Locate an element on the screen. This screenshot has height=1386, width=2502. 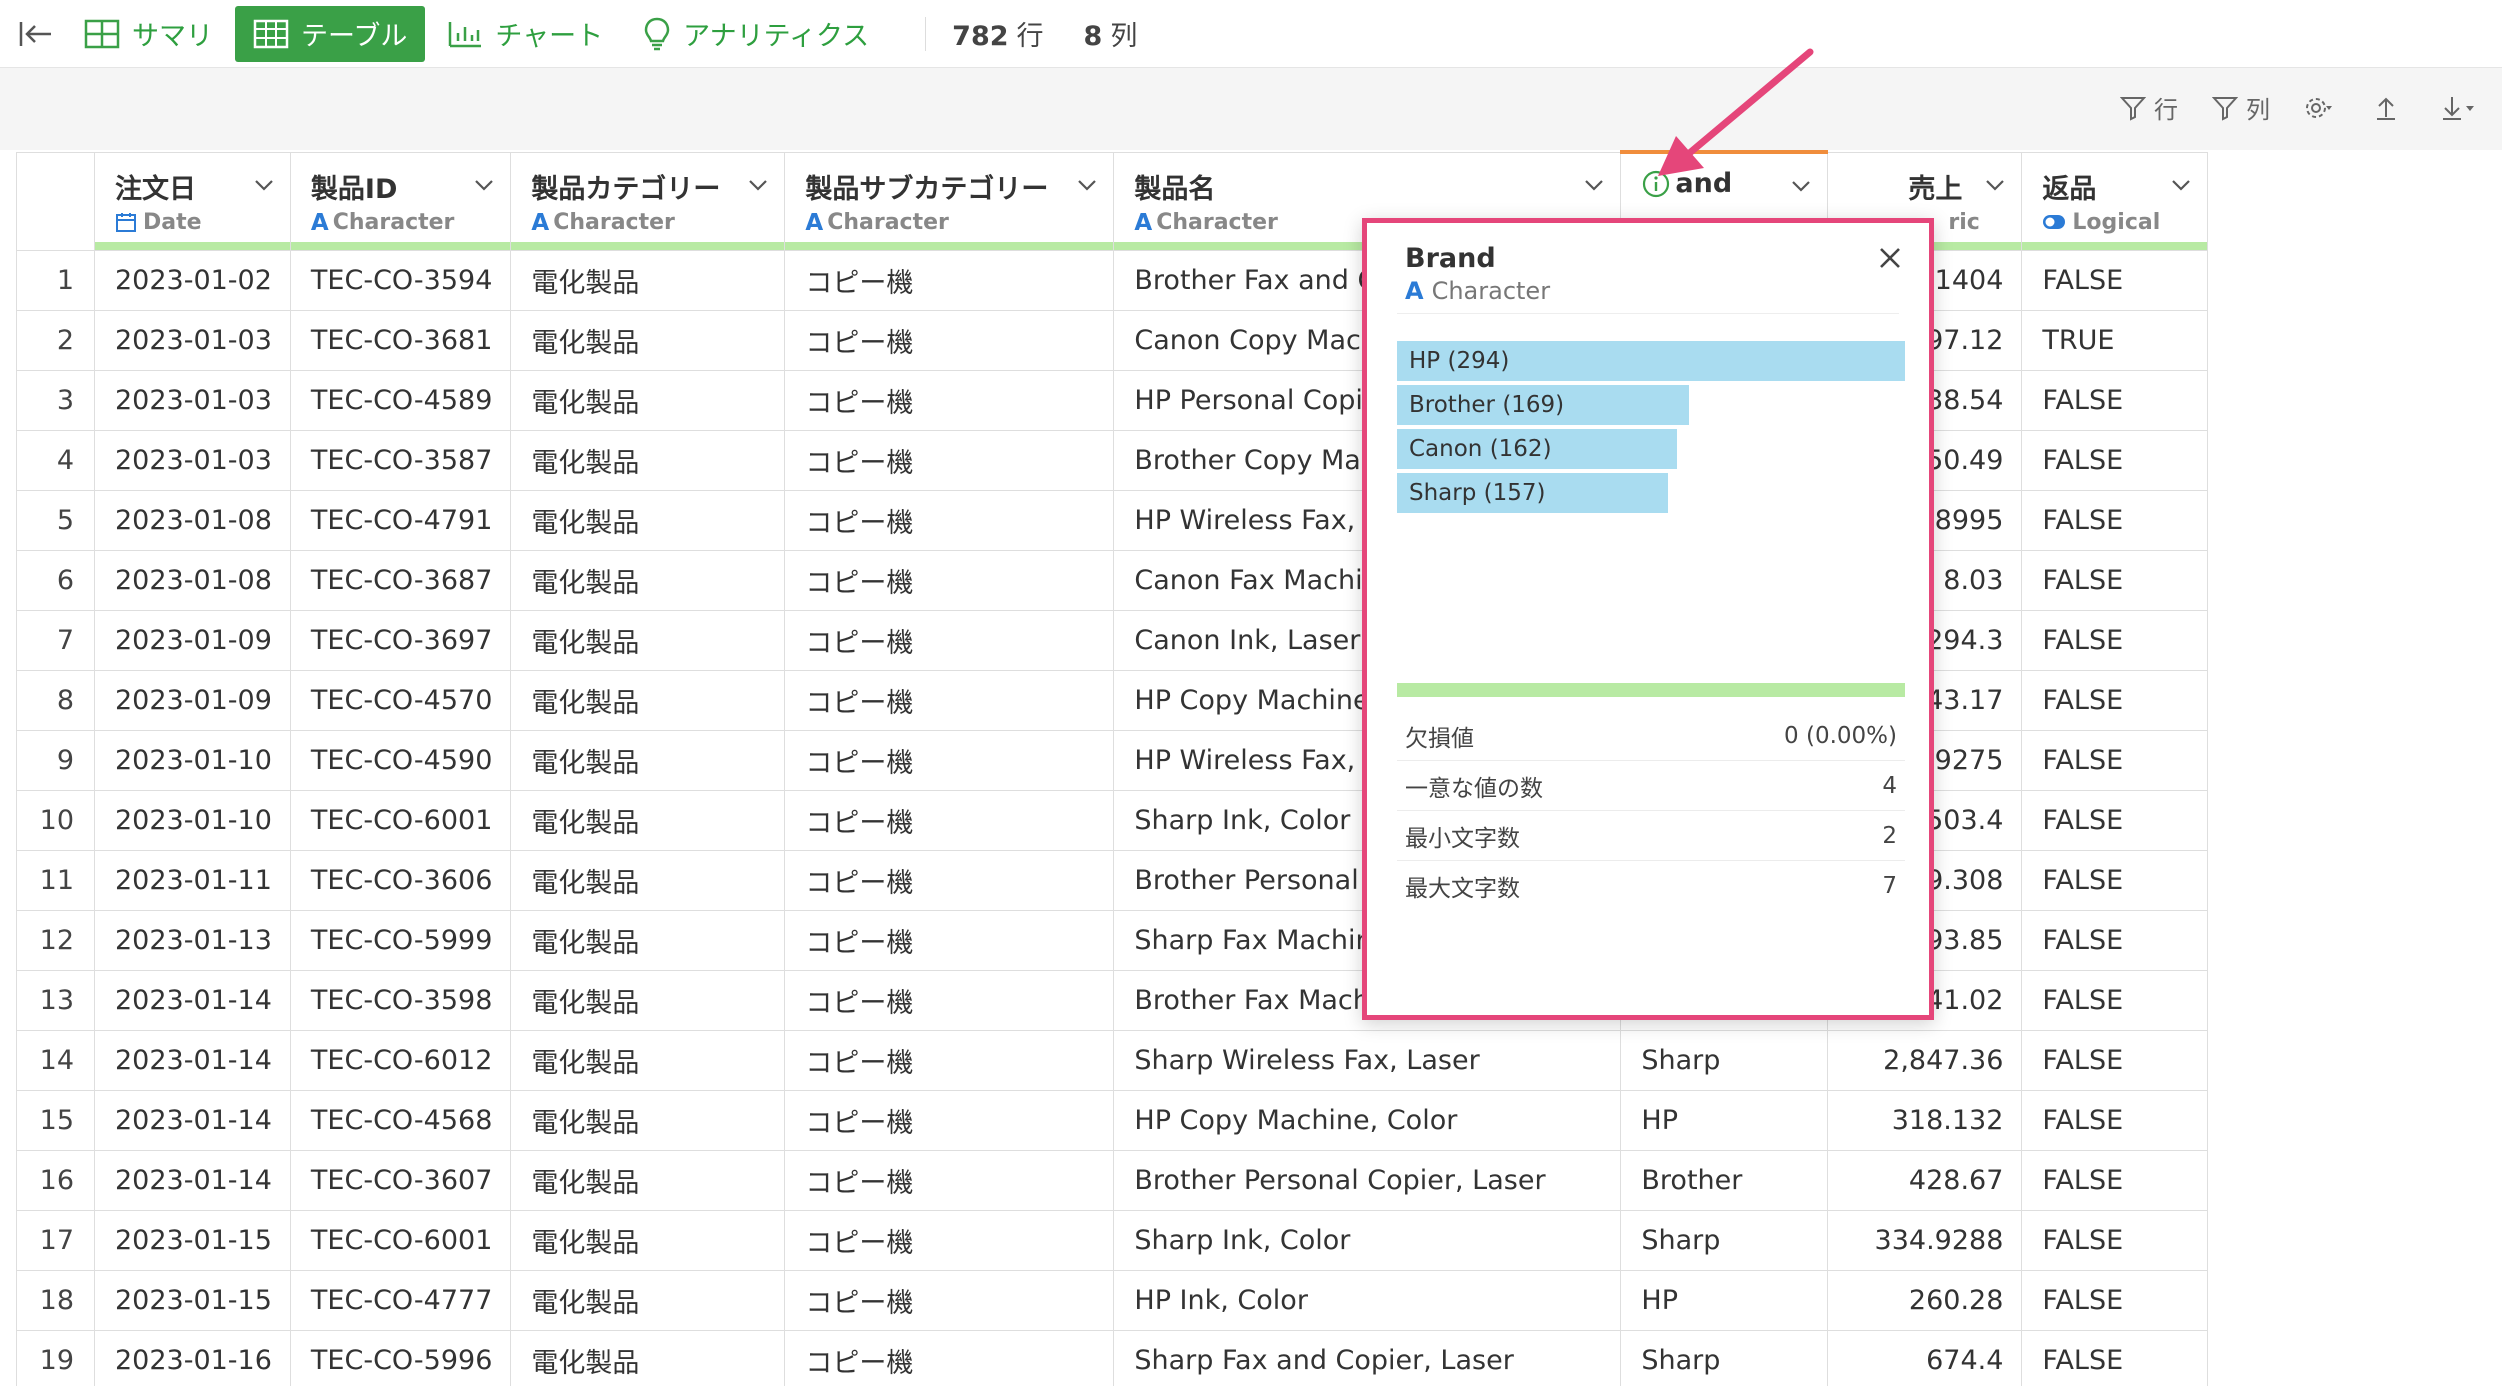
cell-id: TEC-CO-4777 is located at coordinates (400, 1300).